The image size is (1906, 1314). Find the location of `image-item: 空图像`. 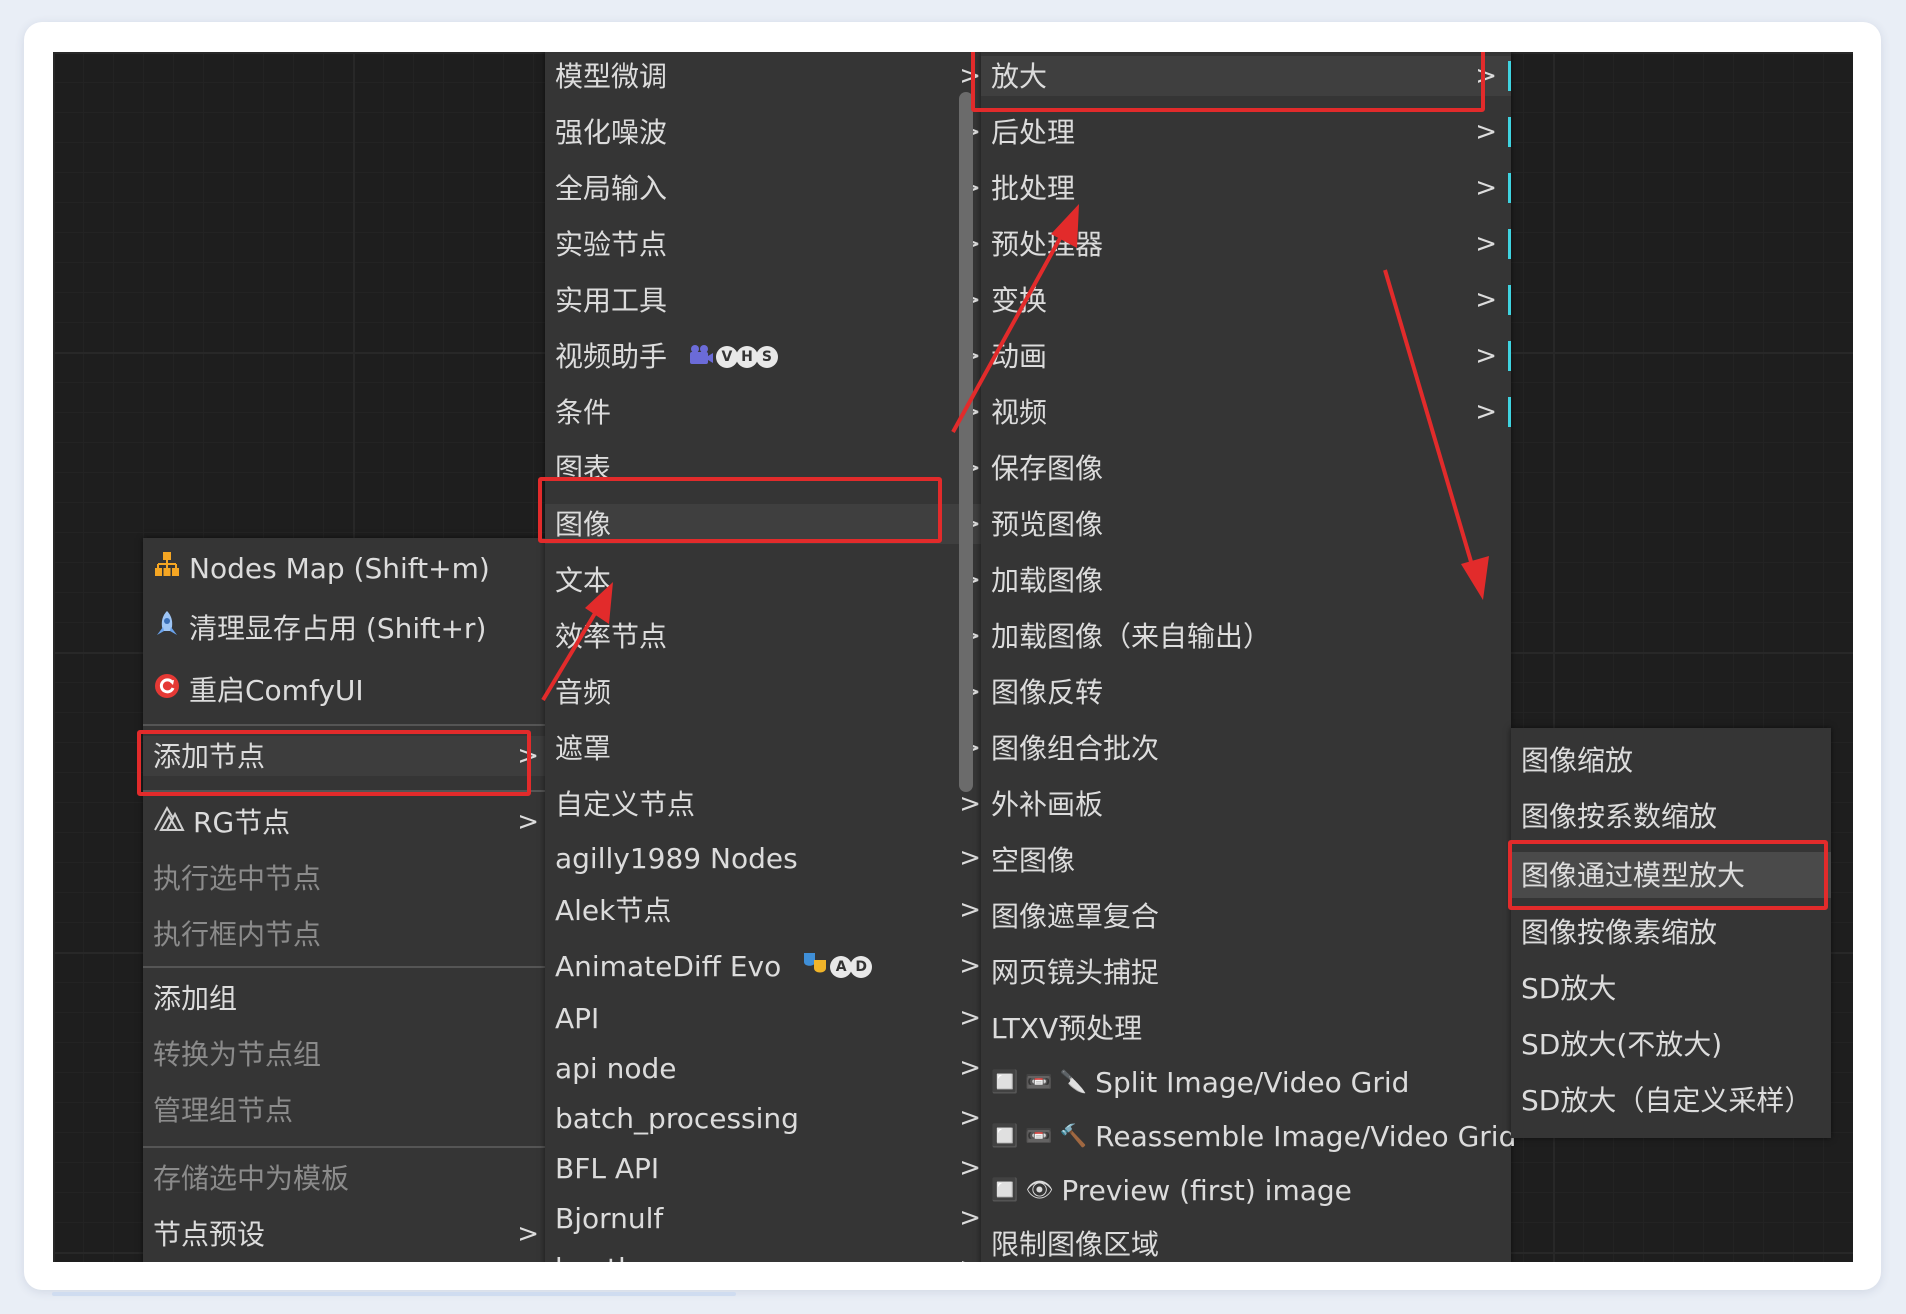

image-item: 空图像 is located at coordinates (1246, 860).